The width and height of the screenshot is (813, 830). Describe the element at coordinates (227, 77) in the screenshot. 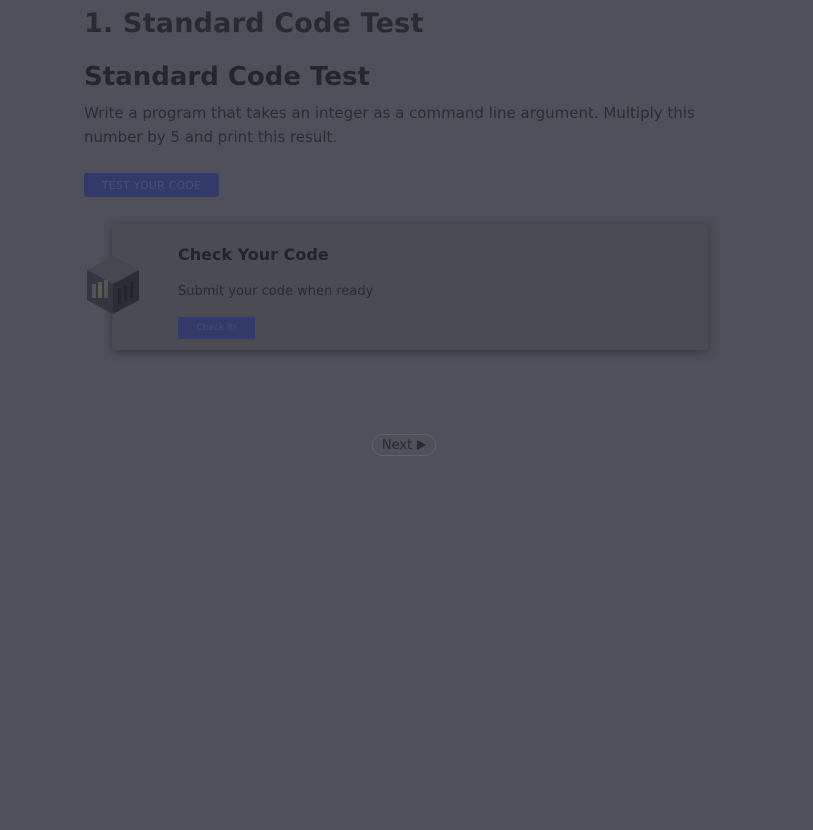

I see `exercise-heading: Standard Code Test` at that location.